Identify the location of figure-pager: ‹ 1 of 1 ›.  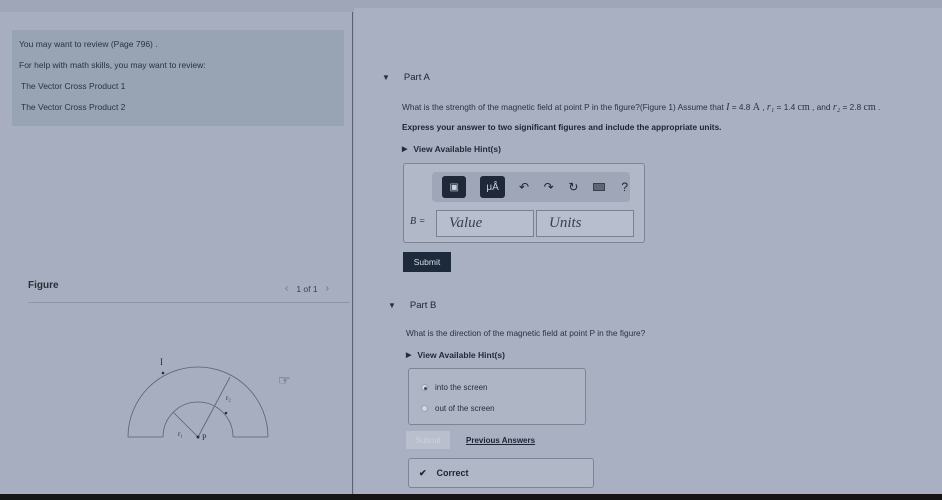
(307, 288).